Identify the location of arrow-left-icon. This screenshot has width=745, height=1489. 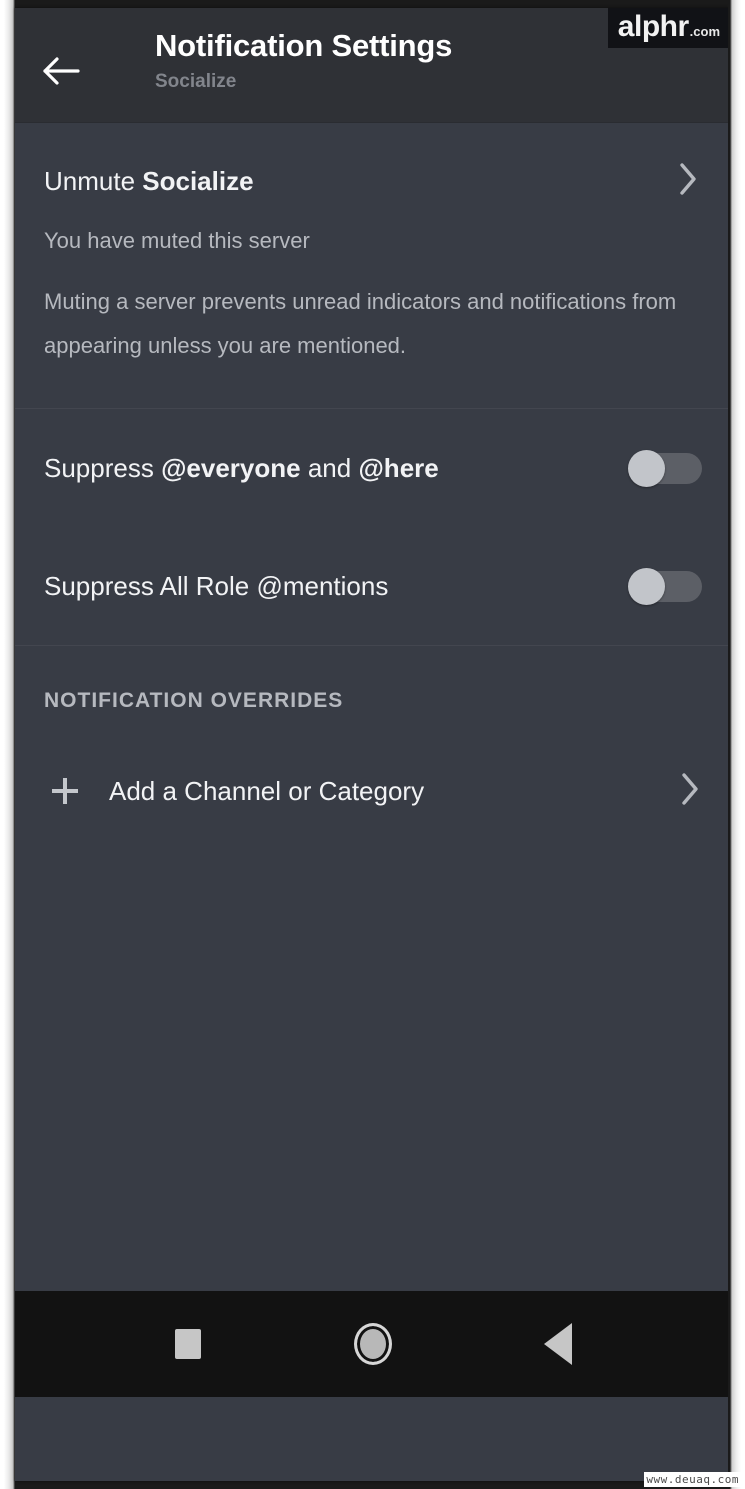
(60, 71).